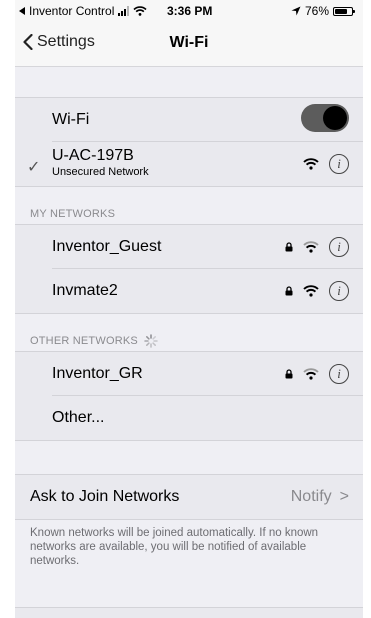  I want to click on wifi-toggle-row: Wi-Fi, so click(189, 120).